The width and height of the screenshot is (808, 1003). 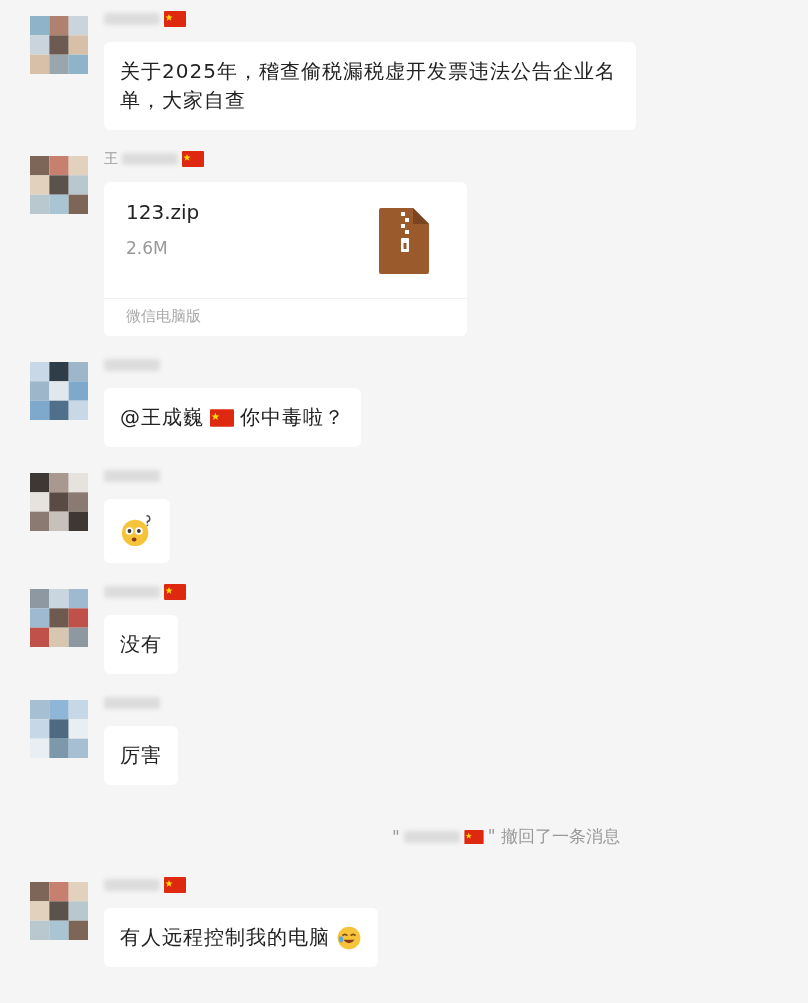 What do you see at coordinates (285, 317) in the screenshot?
I see `file-source: 微信电脑版` at bounding box center [285, 317].